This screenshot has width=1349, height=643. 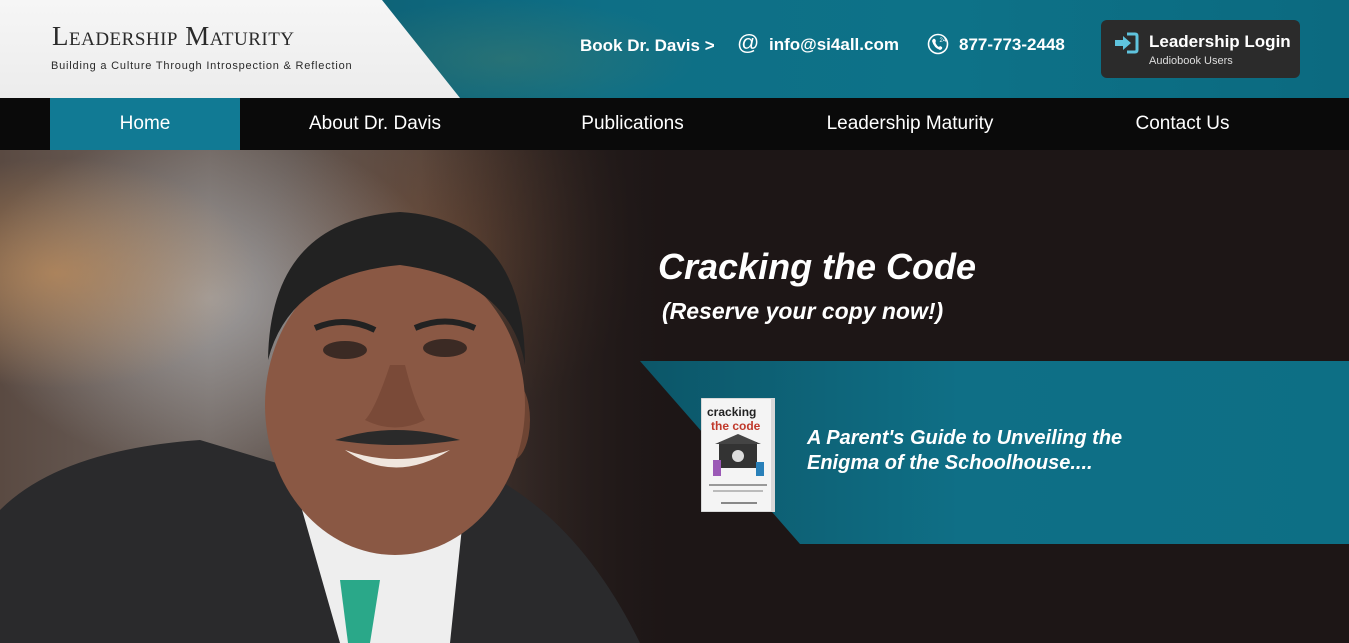 I want to click on book-cover-line1: cracking, so click(x=731, y=412).